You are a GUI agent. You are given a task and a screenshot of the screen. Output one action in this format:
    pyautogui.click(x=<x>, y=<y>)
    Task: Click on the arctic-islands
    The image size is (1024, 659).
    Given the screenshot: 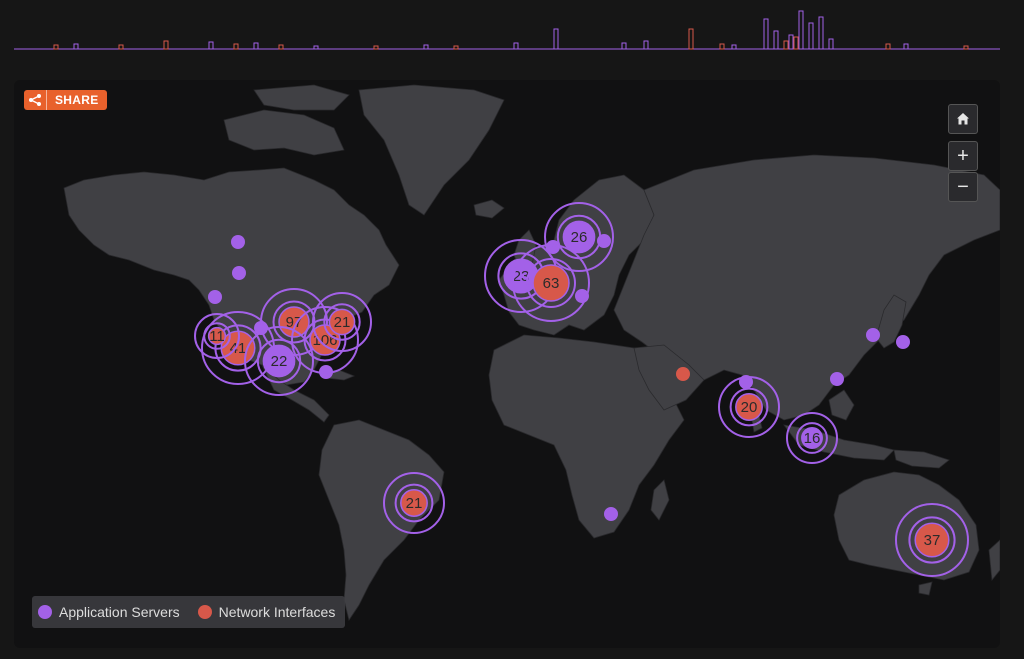 What is the action you would take?
    pyautogui.click(x=284, y=132)
    